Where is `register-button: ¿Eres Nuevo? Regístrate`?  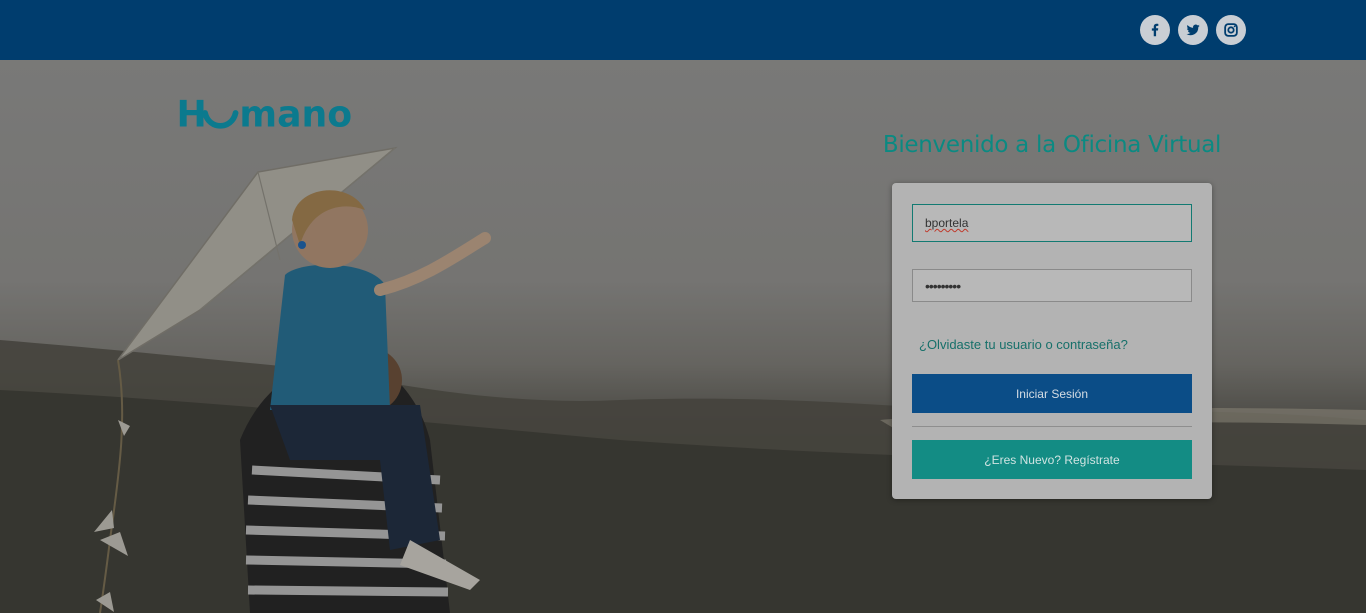
register-button: ¿Eres Nuevo? Regístrate is located at coordinates (1052, 459).